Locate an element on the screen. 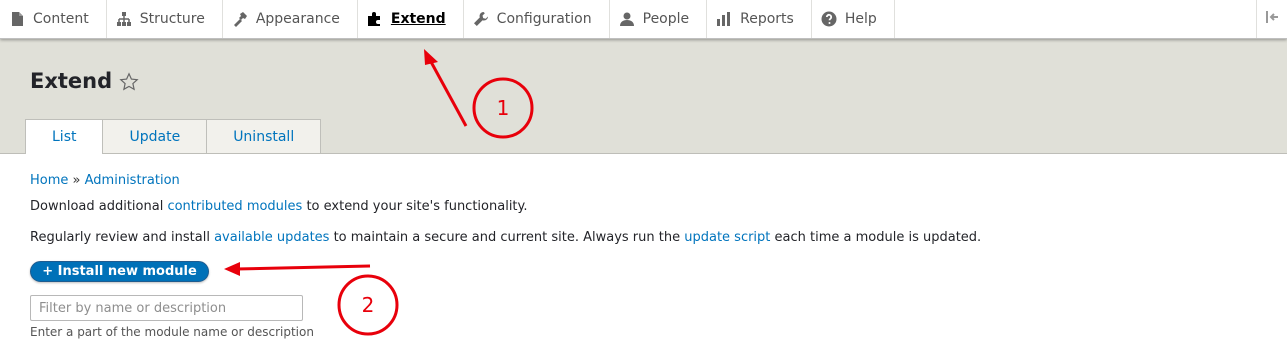  module-filter-input is located at coordinates (166, 308).